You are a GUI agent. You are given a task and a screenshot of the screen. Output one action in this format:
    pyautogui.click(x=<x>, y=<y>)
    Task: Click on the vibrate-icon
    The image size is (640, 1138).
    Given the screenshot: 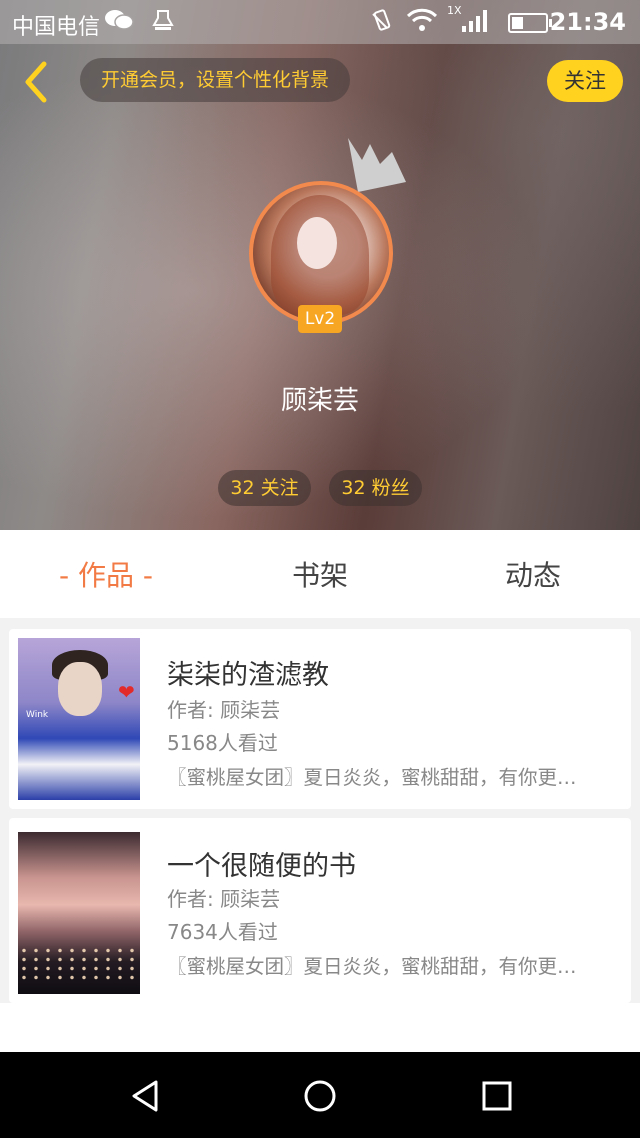 What is the action you would take?
    pyautogui.click(x=382, y=23)
    